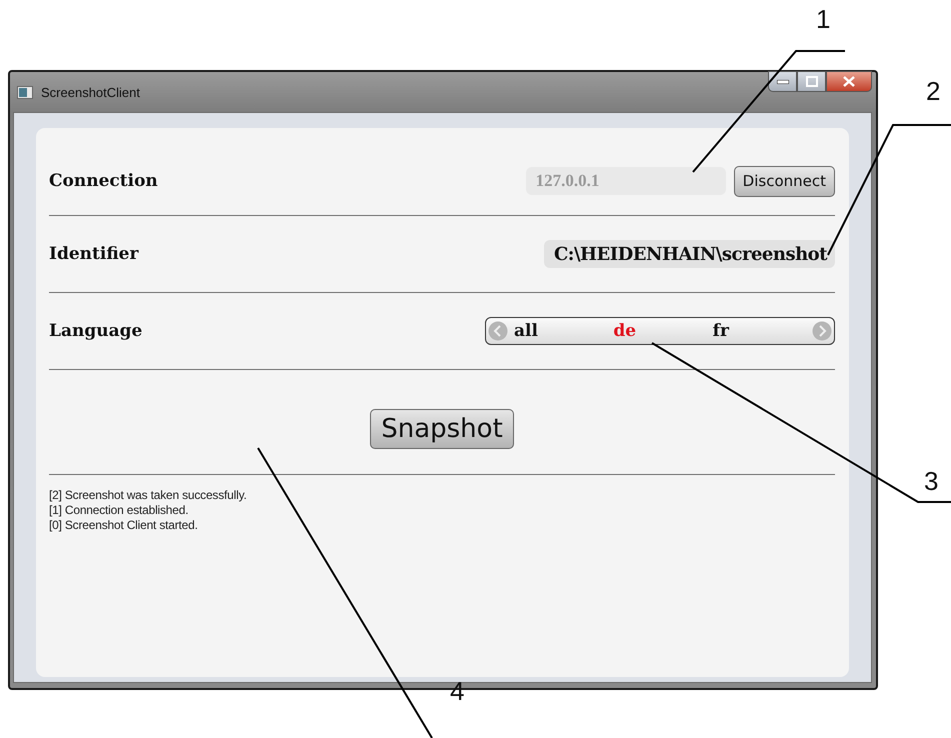 This screenshot has width=951, height=738. What do you see at coordinates (95, 331) in the screenshot?
I see `language-label: Language` at bounding box center [95, 331].